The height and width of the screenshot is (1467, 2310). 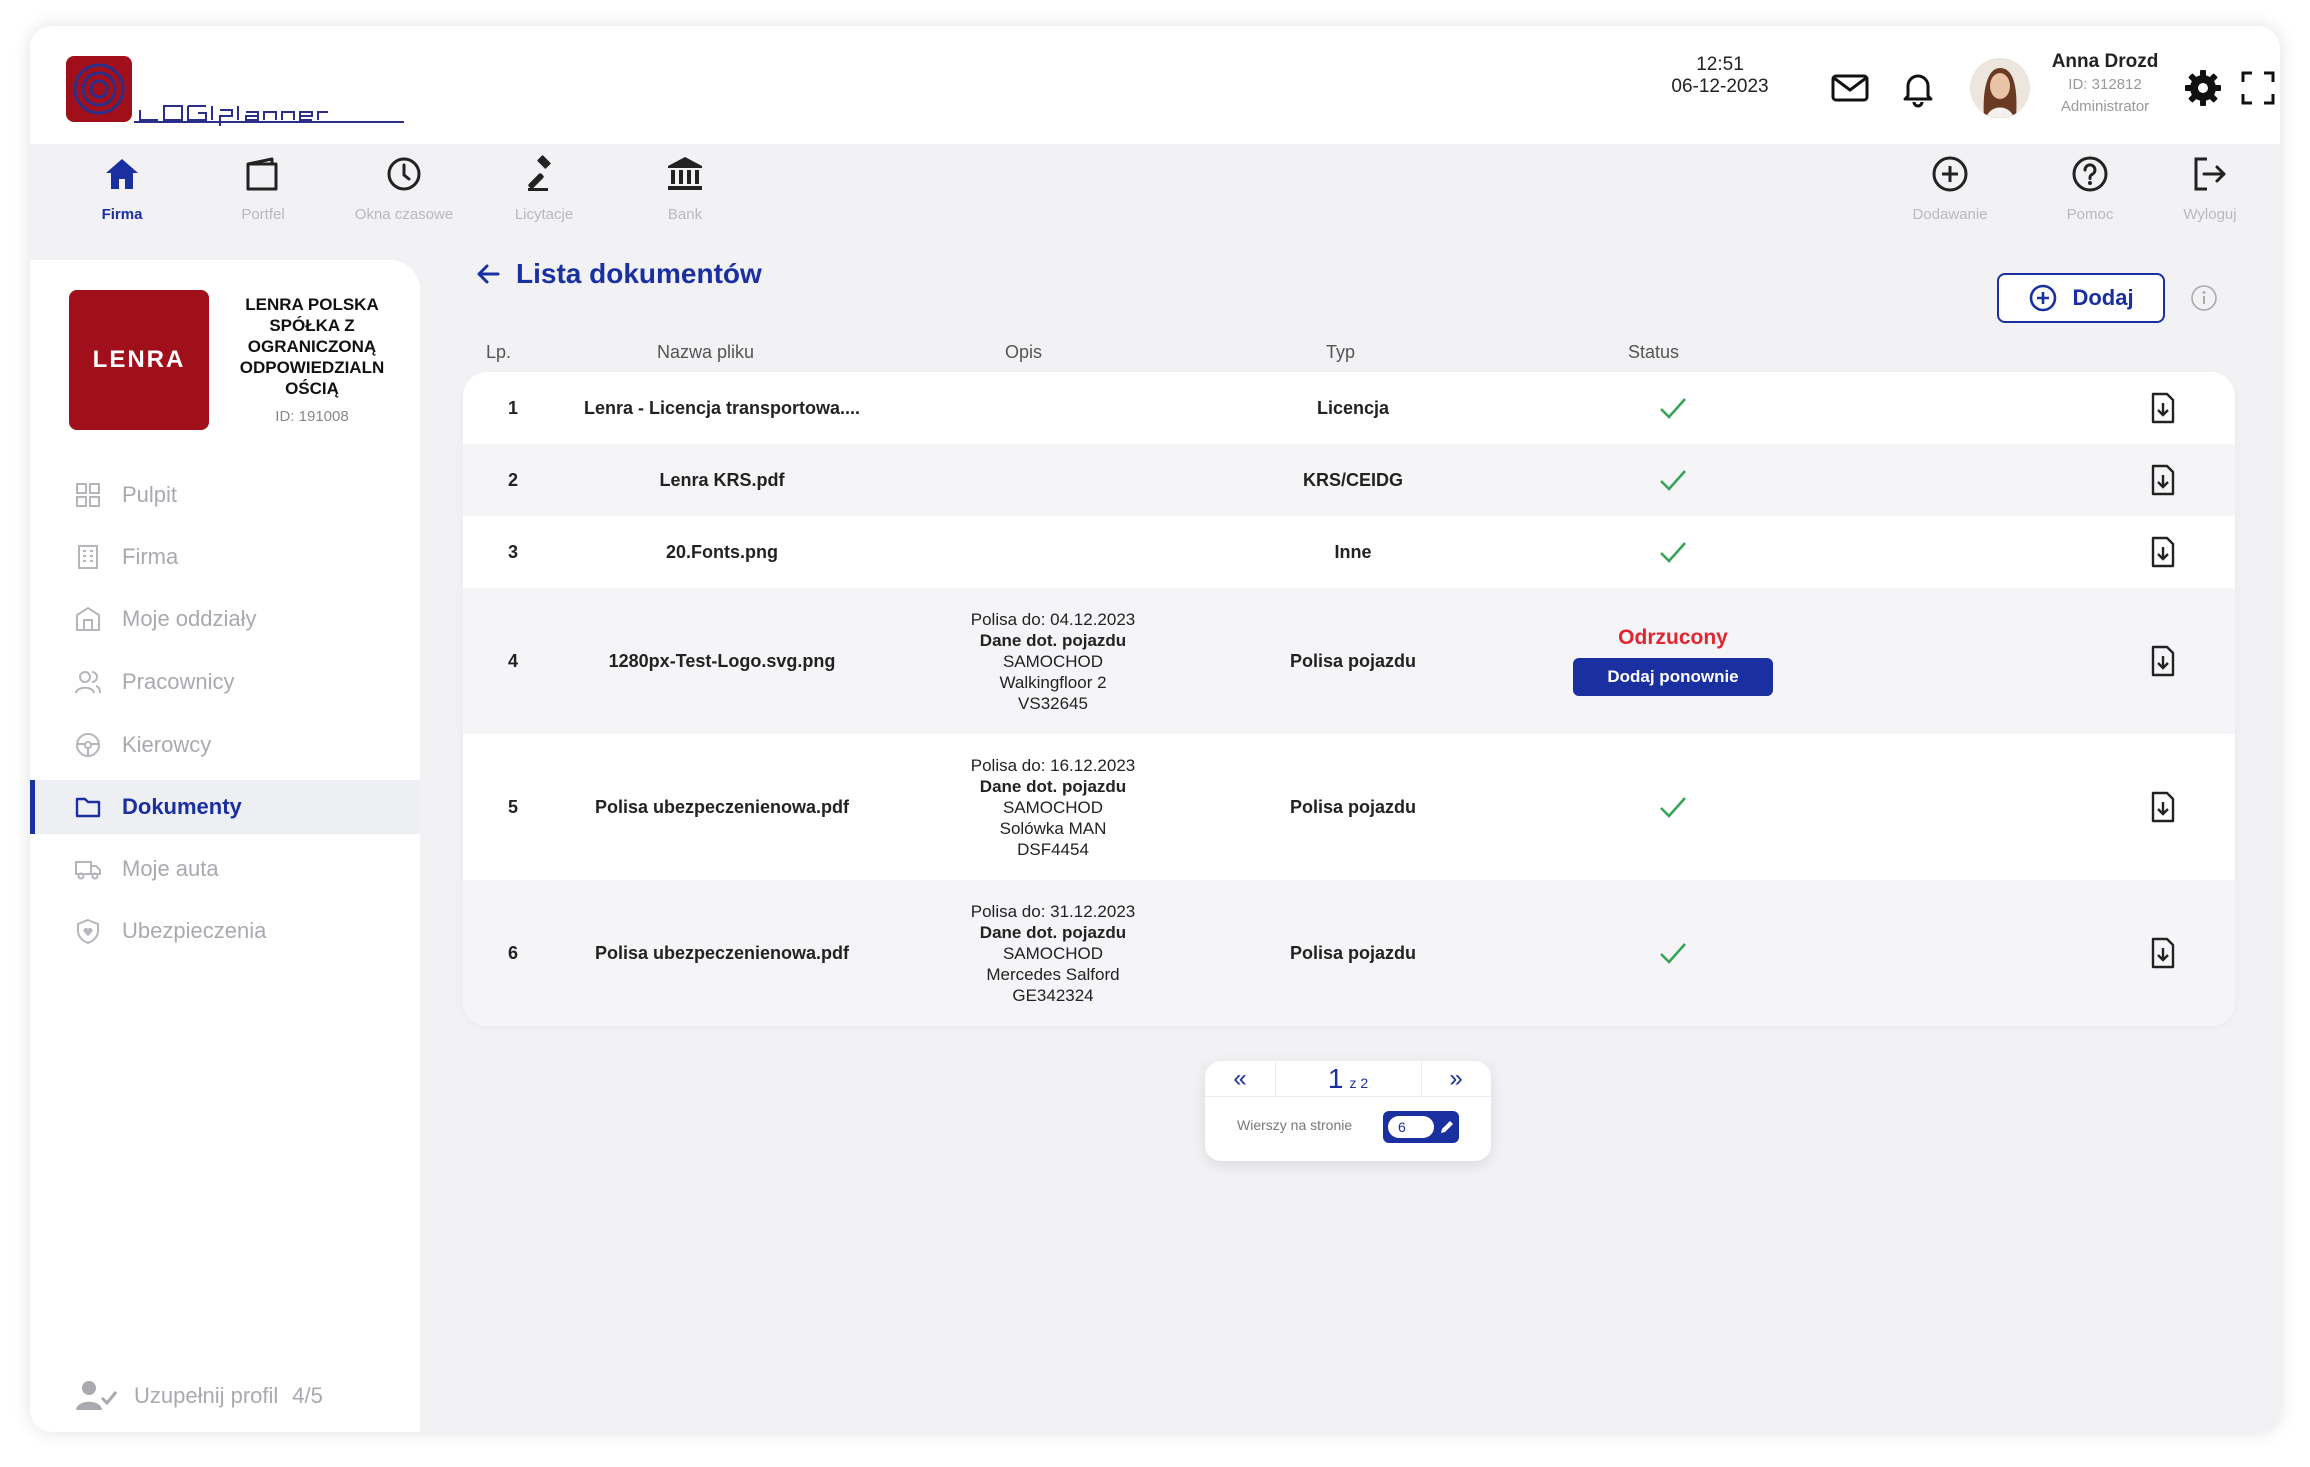 What do you see at coordinates (512, 551) in the screenshot?
I see `row-number: 3` at bounding box center [512, 551].